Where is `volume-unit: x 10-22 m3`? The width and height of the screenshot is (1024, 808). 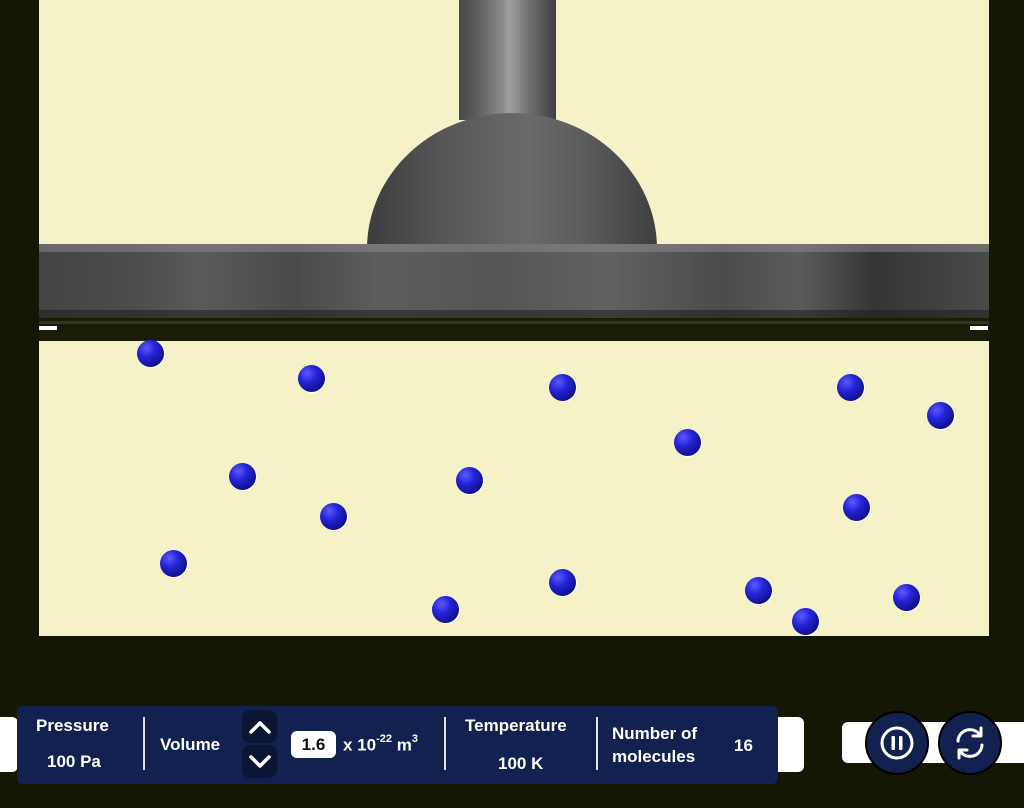 volume-unit: x 10-22 m3 is located at coordinates (380, 744).